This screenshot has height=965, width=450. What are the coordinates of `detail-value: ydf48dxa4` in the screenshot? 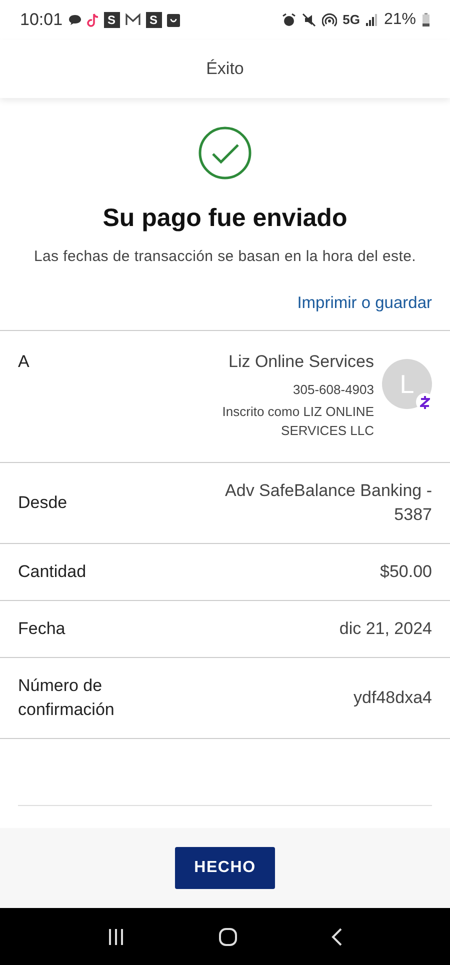 It's located at (392, 698).